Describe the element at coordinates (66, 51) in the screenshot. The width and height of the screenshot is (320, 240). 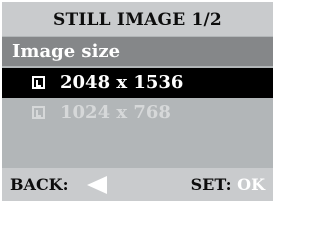
I see `section-title: Image size` at that location.